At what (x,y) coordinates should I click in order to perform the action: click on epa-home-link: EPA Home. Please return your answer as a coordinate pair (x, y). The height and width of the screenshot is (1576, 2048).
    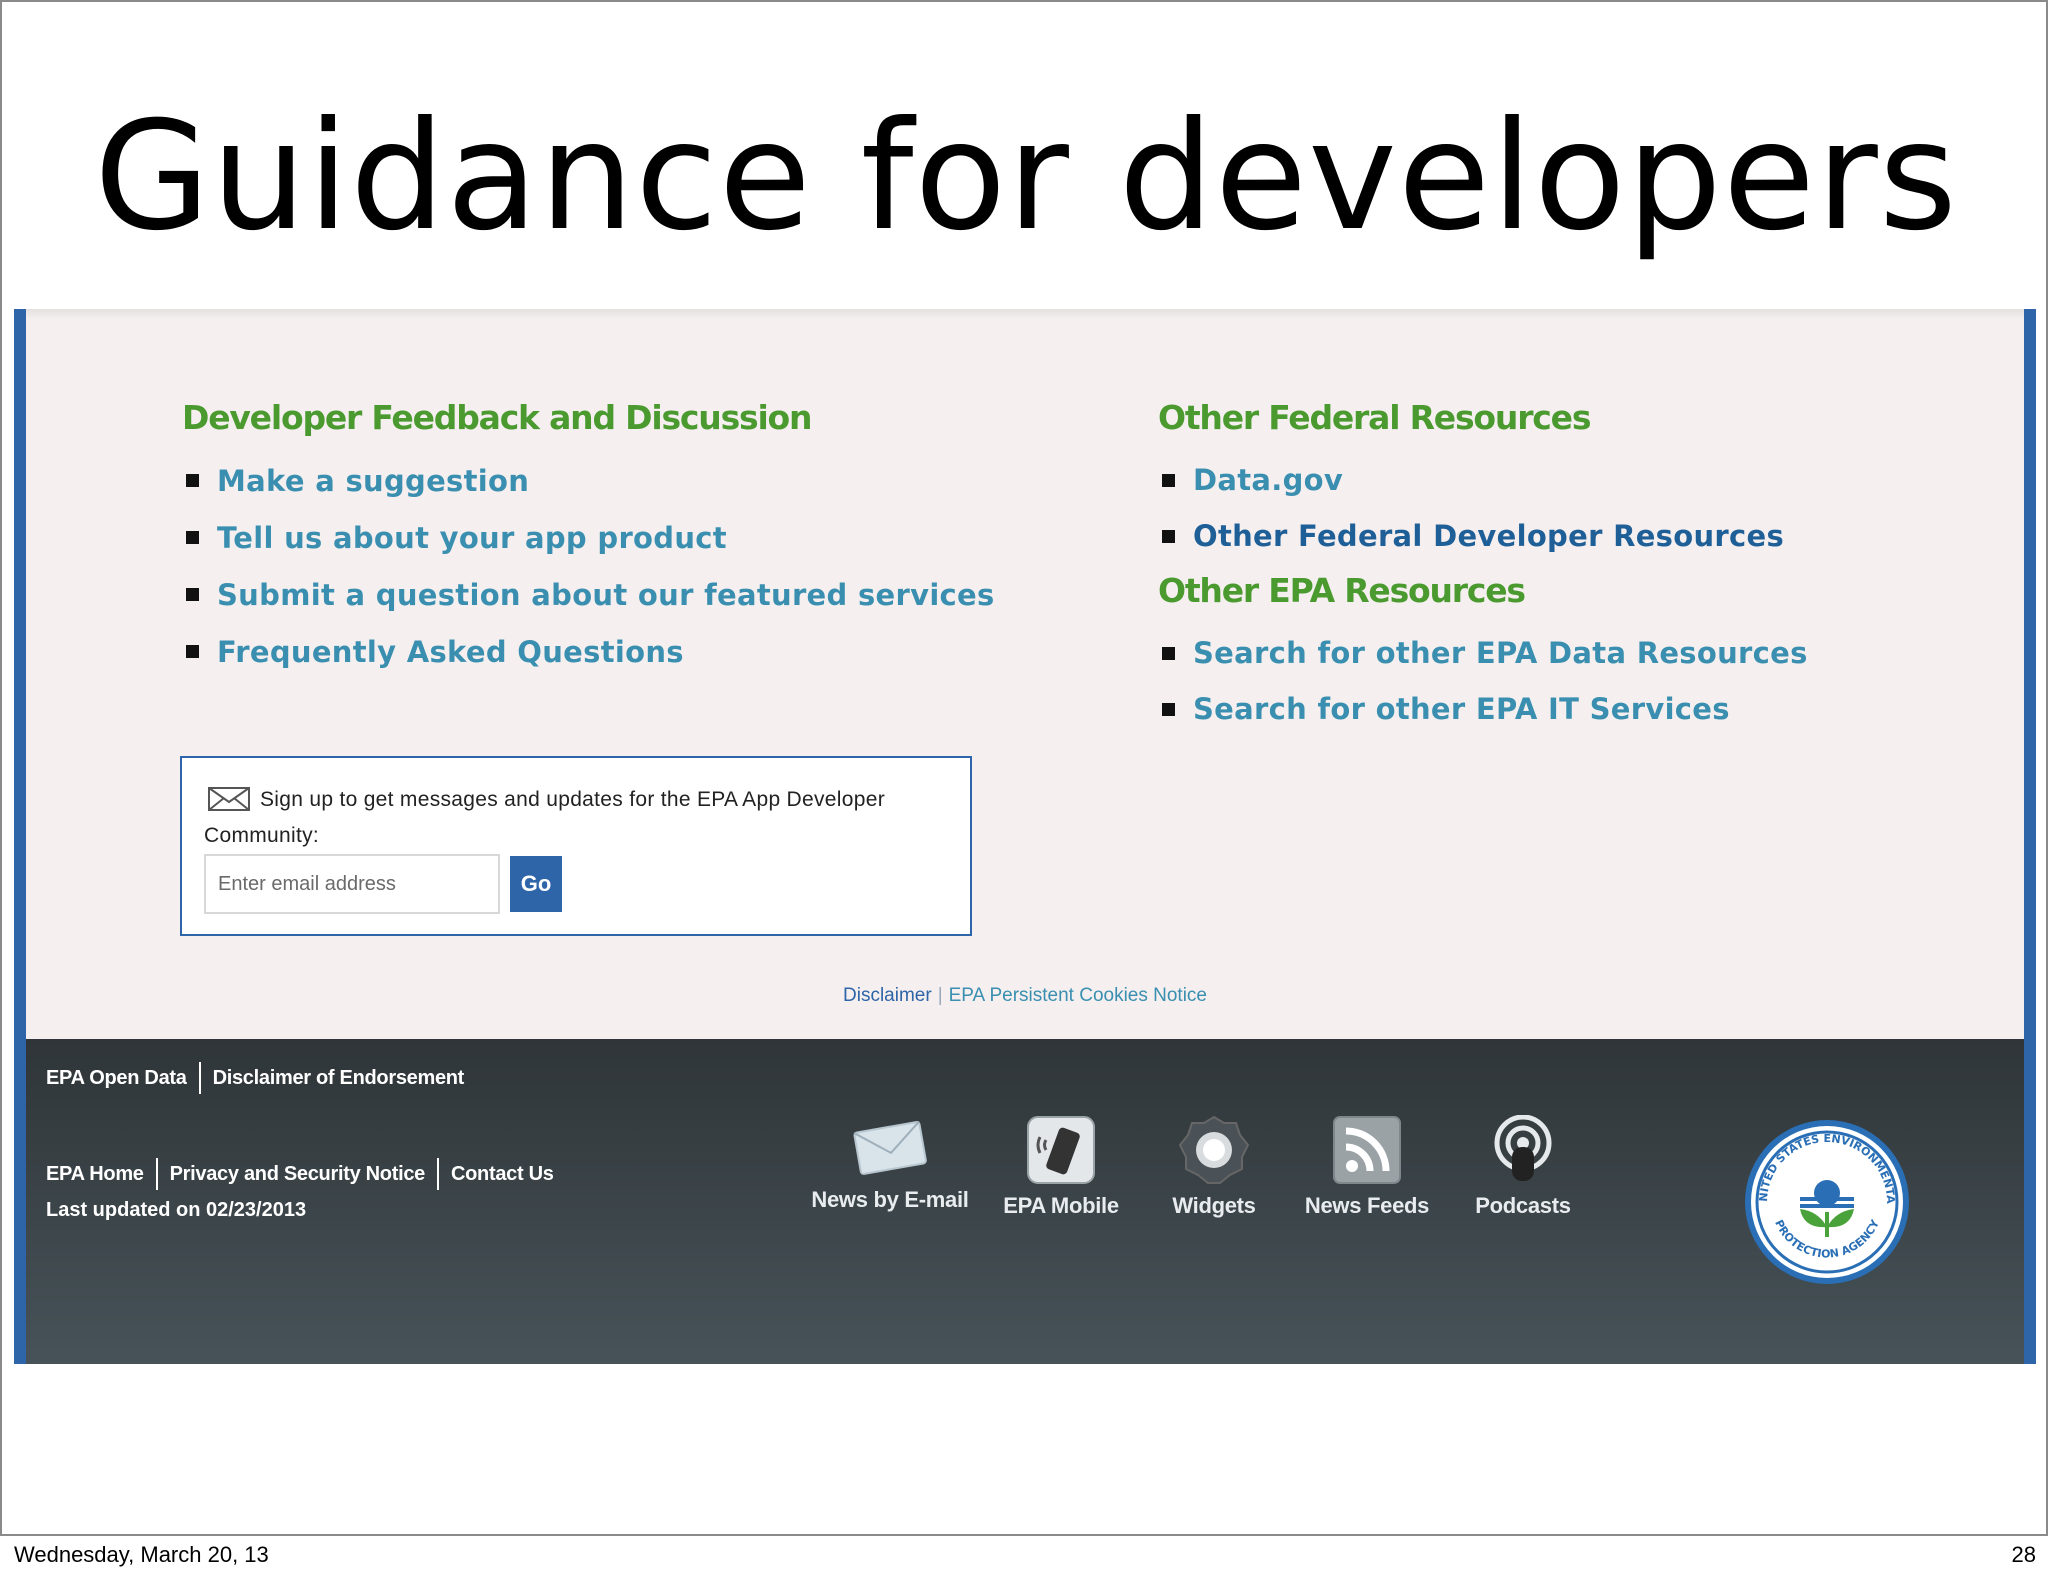
    Looking at the image, I should click on (101, 1174).